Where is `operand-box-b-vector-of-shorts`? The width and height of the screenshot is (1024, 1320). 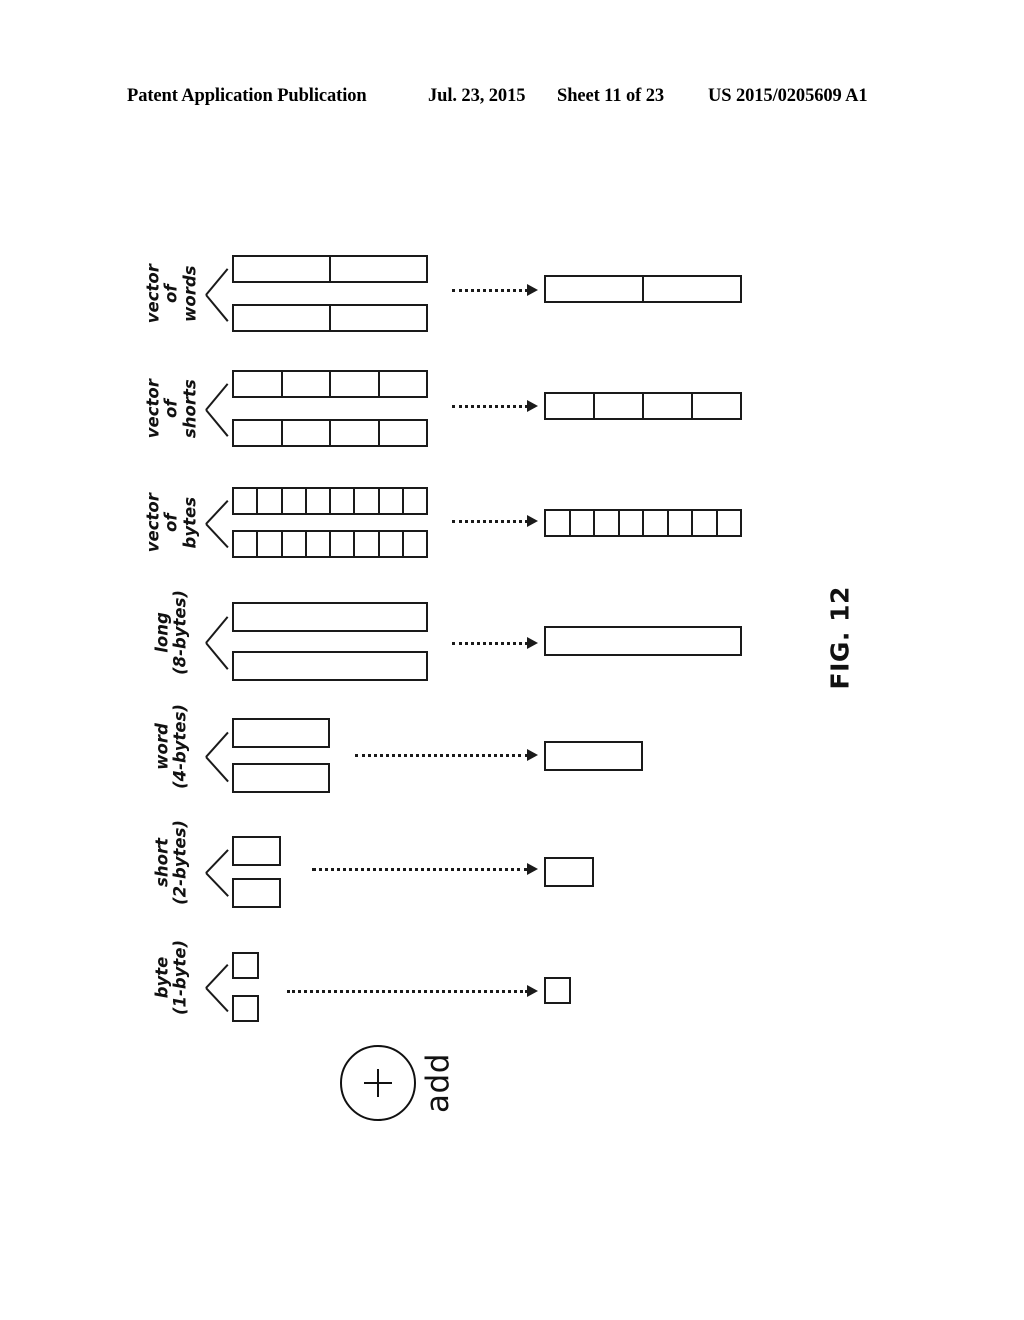
operand-box-b-vector-of-shorts is located at coordinates (330, 433).